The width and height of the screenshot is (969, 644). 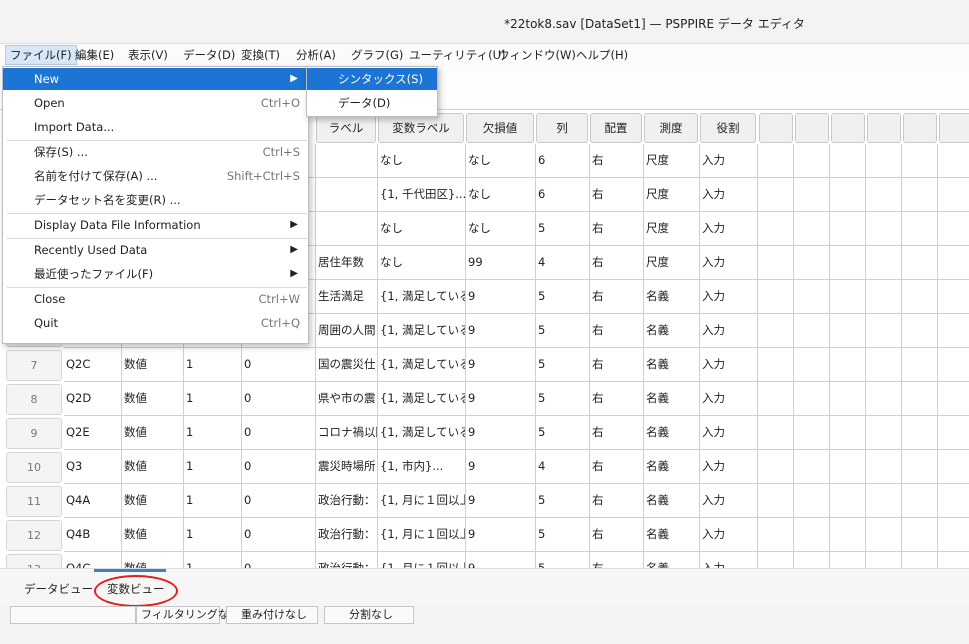 I want to click on submenu-item-syntax: シンタックス(S), so click(x=372, y=79).